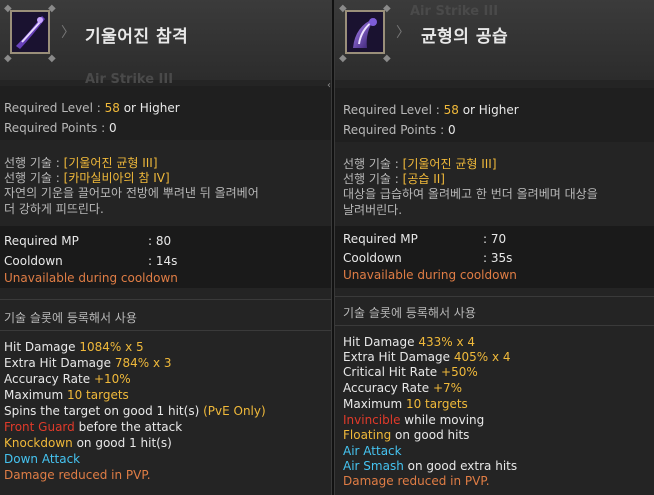 Image resolution: width=654 pixels, height=495 pixels. I want to click on stat-accuracy: Accuracy Rate +7%, so click(403, 388).